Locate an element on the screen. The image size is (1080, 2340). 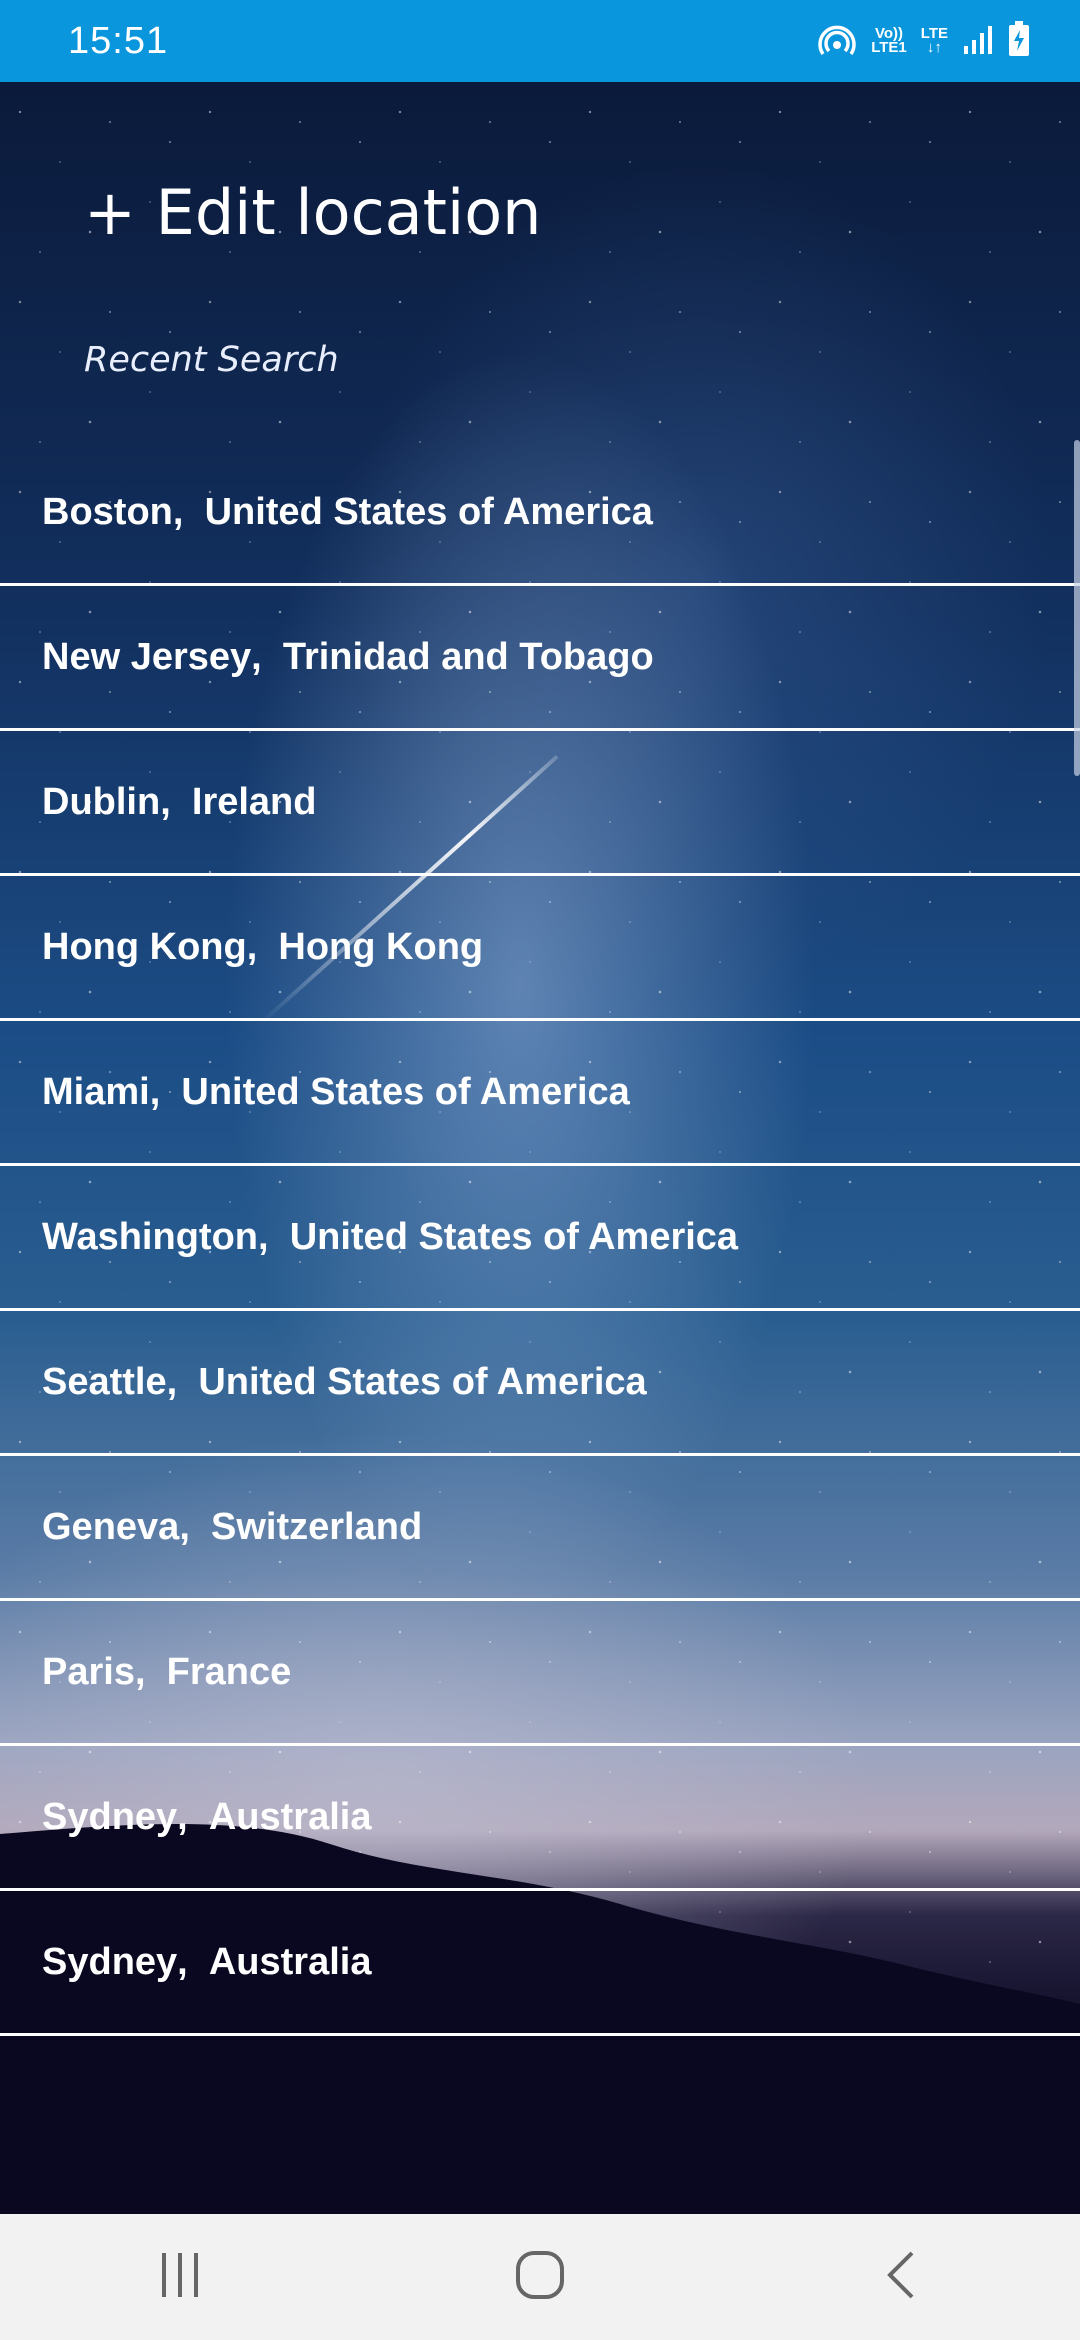
city-label: New Jersey is located at coordinates (147, 656).